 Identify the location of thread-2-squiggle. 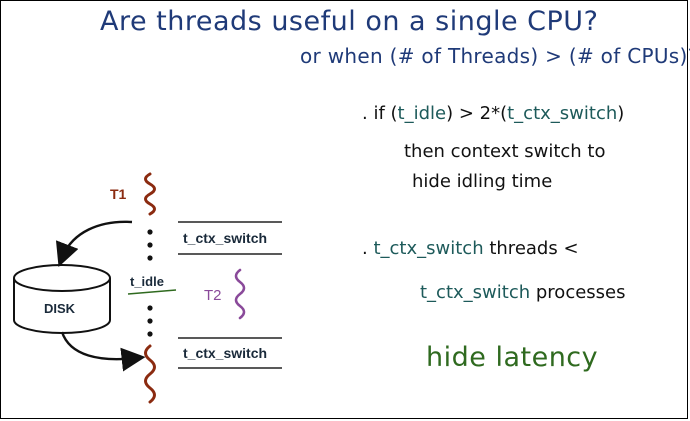
(240, 294).